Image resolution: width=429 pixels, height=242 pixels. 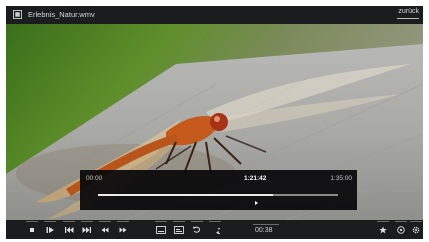 I want to click on repeat-ab-button, so click(x=215, y=228).